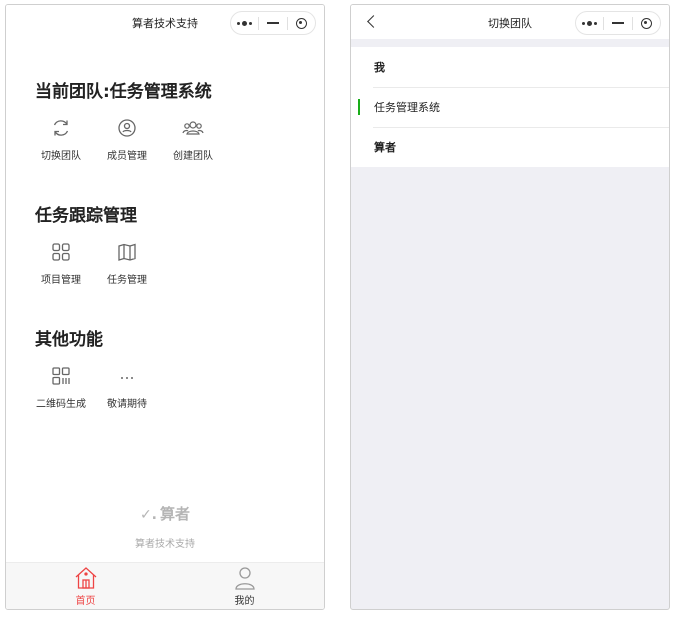 The image size is (674, 618). I want to click on qrcode-generate-button: 二维码生成, so click(61, 387).